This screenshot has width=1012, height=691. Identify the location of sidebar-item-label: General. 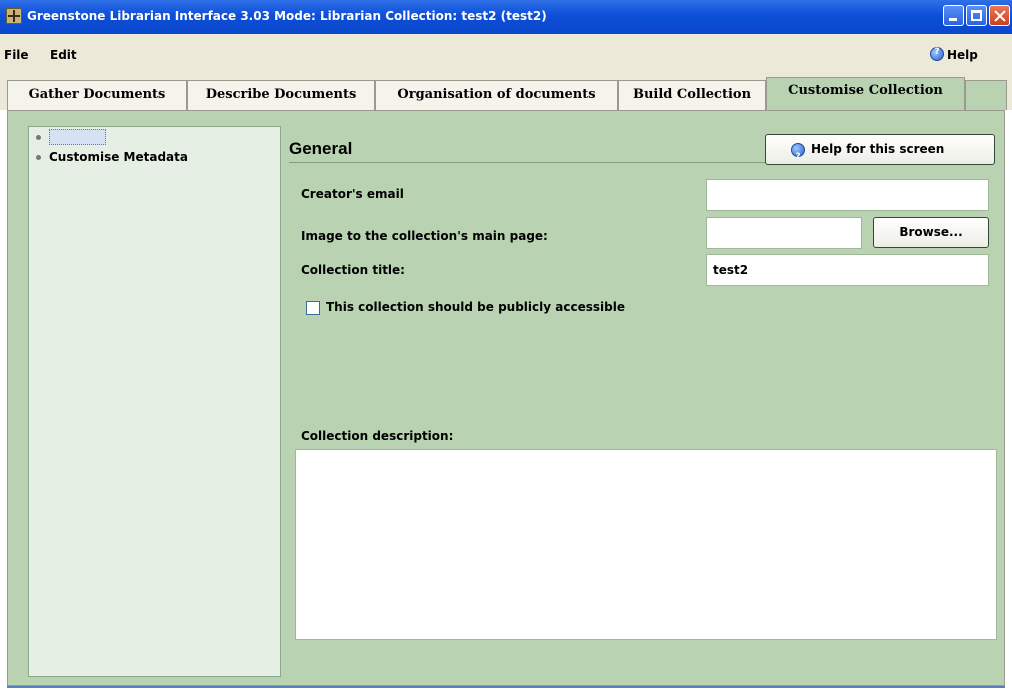
(77, 137).